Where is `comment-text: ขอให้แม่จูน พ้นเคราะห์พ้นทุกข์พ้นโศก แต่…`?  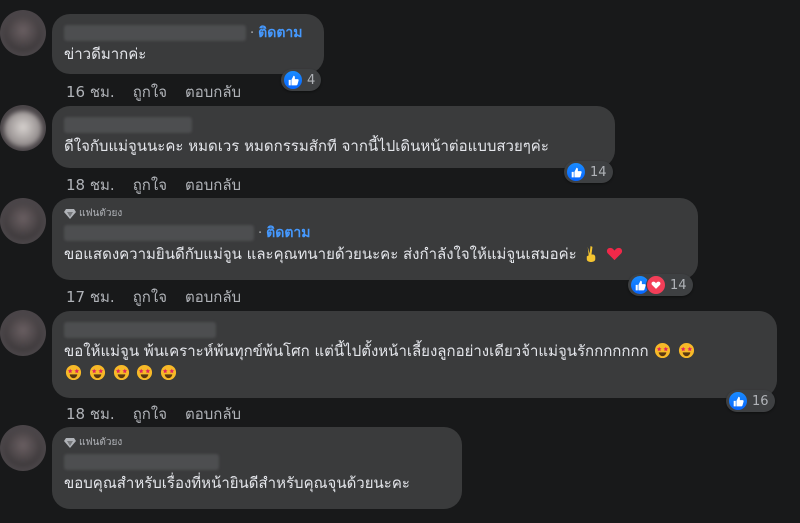 comment-text: ขอให้แม่จูน พ้นเคราะห์พ้นทุกข์พ้นโศก แต่… is located at coordinates (356, 351).